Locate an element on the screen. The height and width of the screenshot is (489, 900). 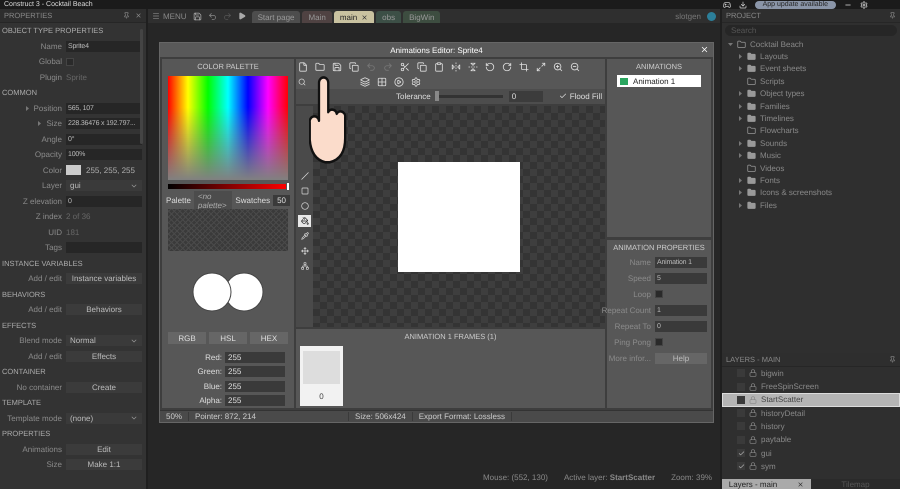
layer-row: FreeSpinScreen is located at coordinates (811, 387).